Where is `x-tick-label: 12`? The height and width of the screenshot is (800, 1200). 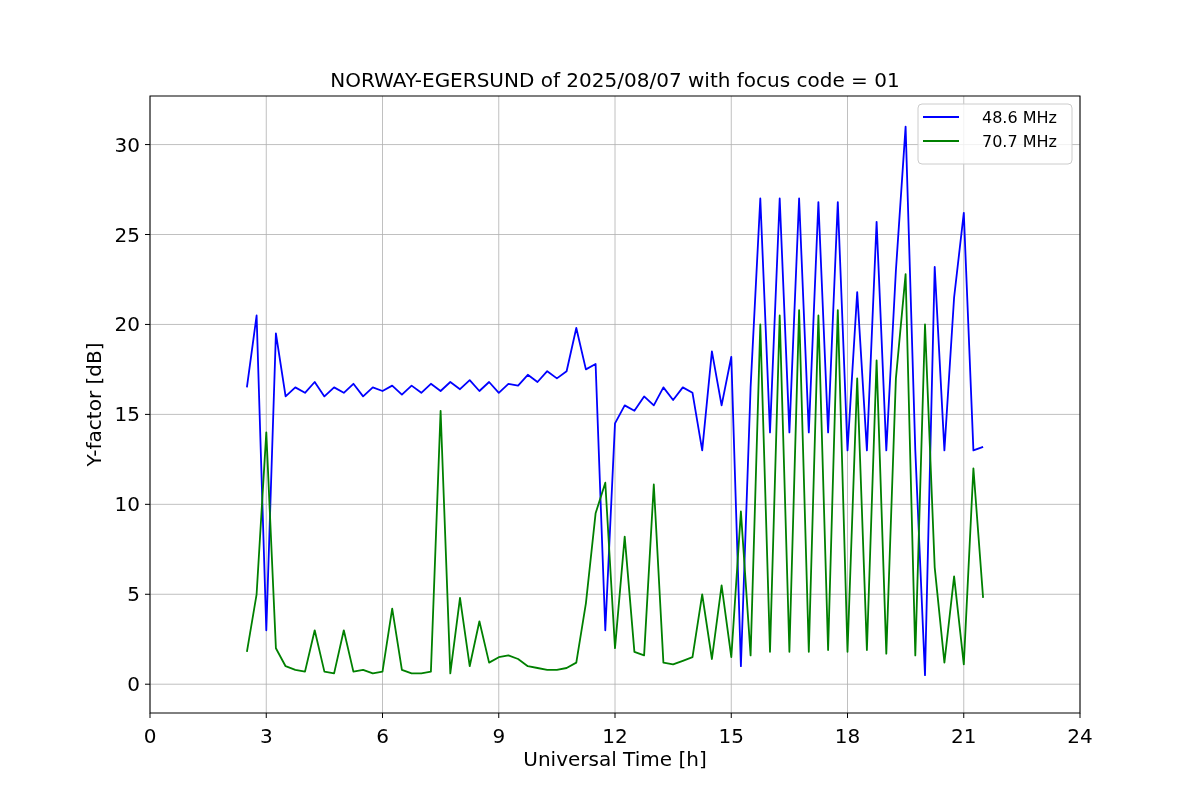 x-tick-label: 12 is located at coordinates (615, 736).